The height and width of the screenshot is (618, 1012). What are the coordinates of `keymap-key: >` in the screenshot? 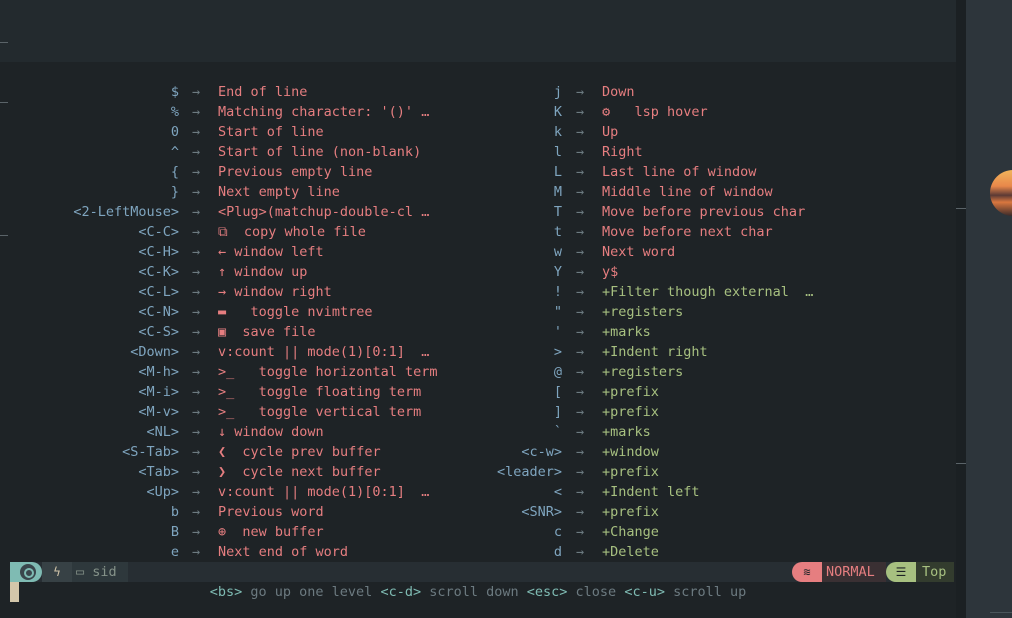 It's located at (462, 352).